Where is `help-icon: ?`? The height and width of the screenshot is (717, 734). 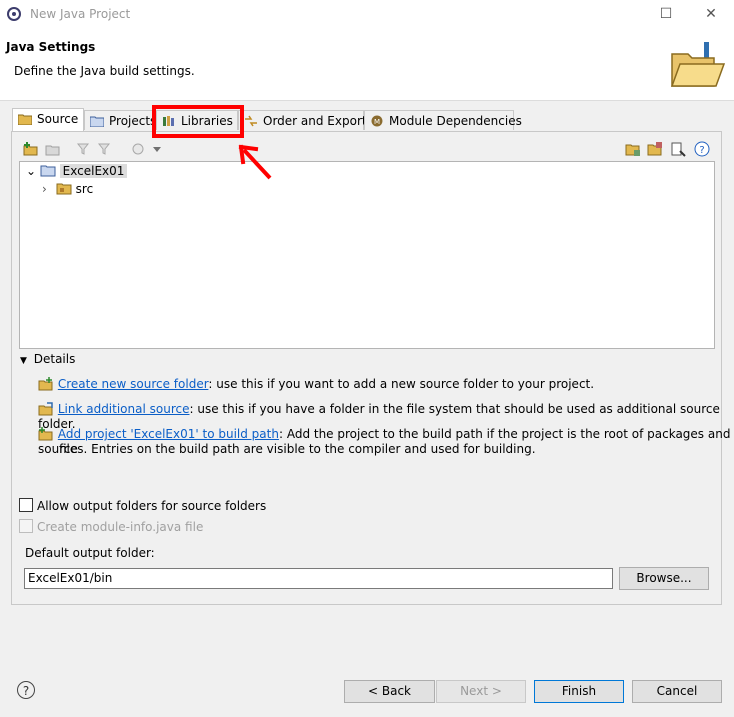 help-icon: ? is located at coordinates (702, 149).